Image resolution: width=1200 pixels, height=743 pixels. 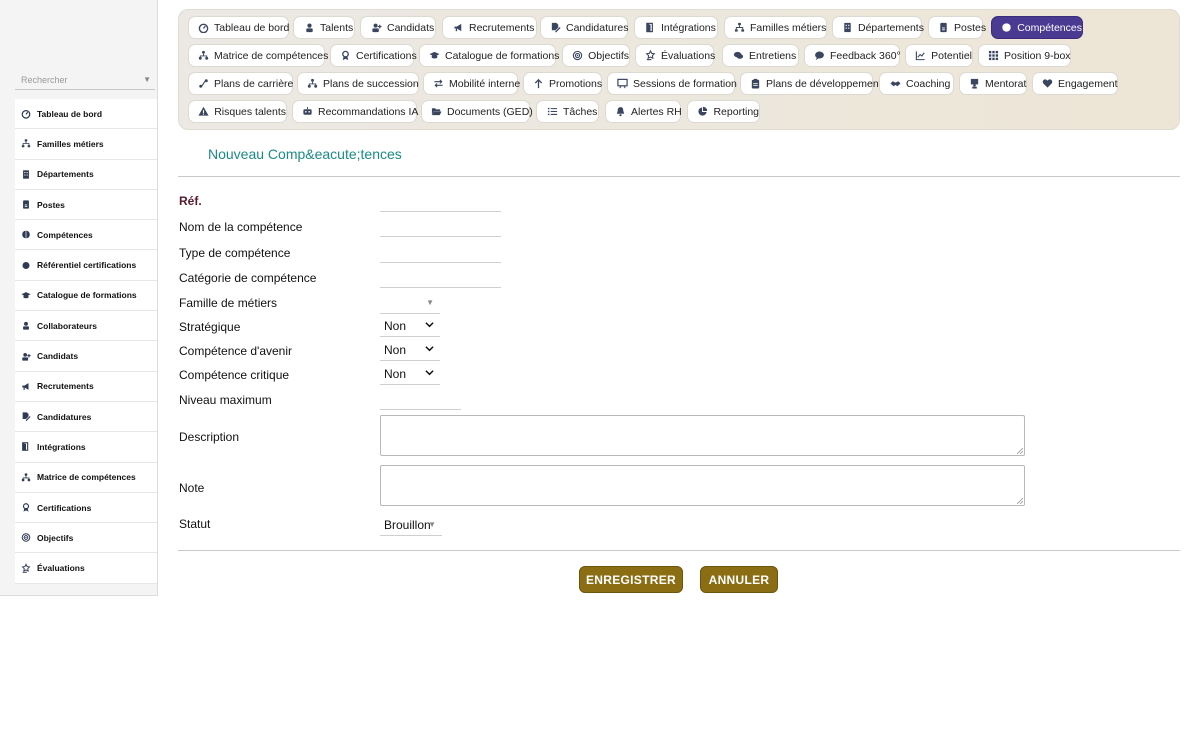 What do you see at coordinates (643, 111) in the screenshot?
I see `nav-tab: Alertes RH` at bounding box center [643, 111].